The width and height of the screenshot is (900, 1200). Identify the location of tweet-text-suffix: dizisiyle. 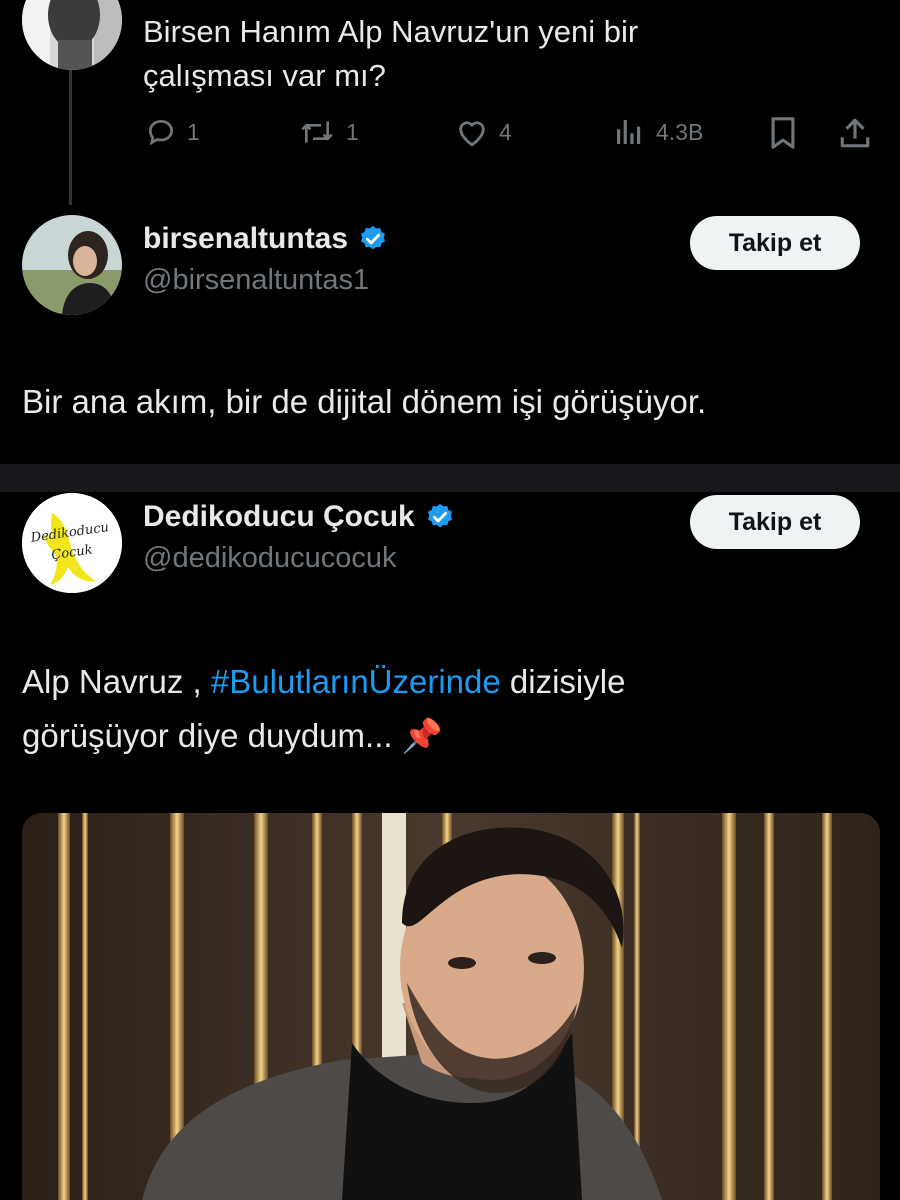
(563, 681).